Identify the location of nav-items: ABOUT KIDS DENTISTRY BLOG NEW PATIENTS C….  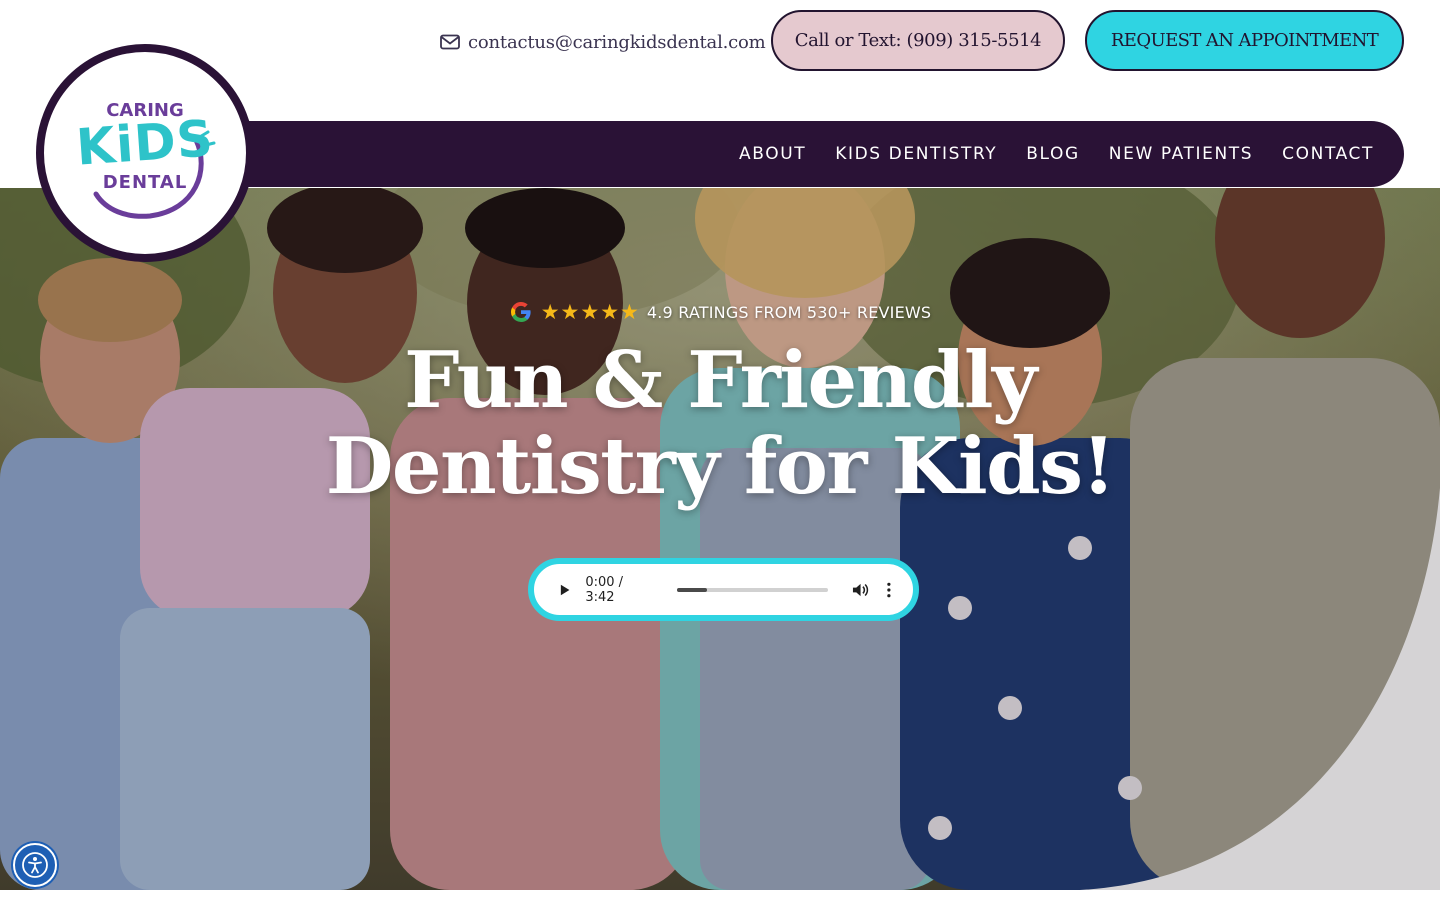
(1056, 154).